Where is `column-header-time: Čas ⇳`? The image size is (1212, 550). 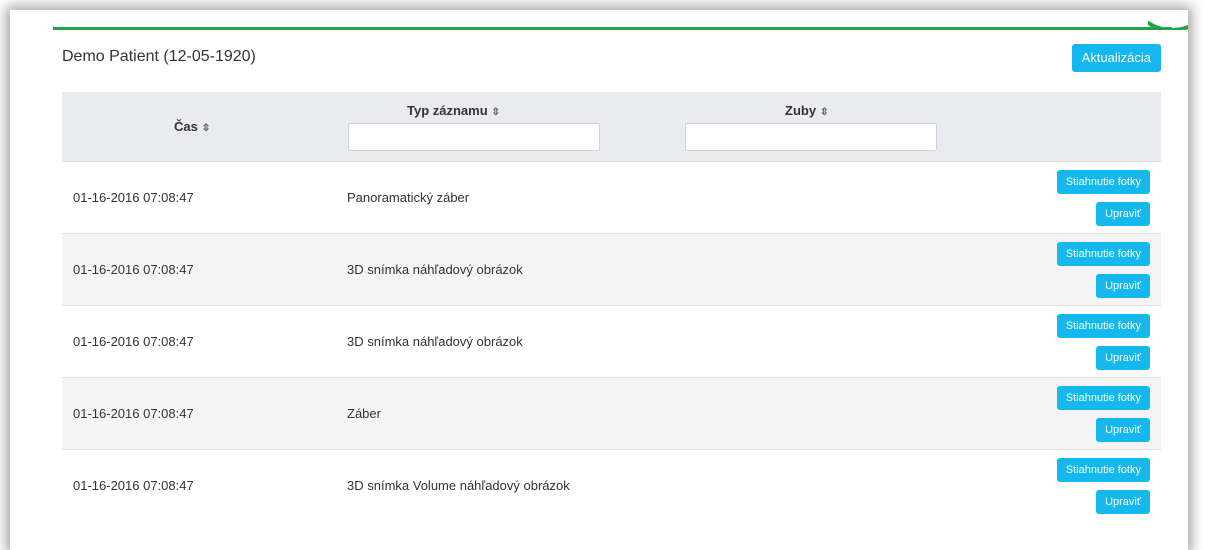 column-header-time: Čas ⇳ is located at coordinates (204, 127).